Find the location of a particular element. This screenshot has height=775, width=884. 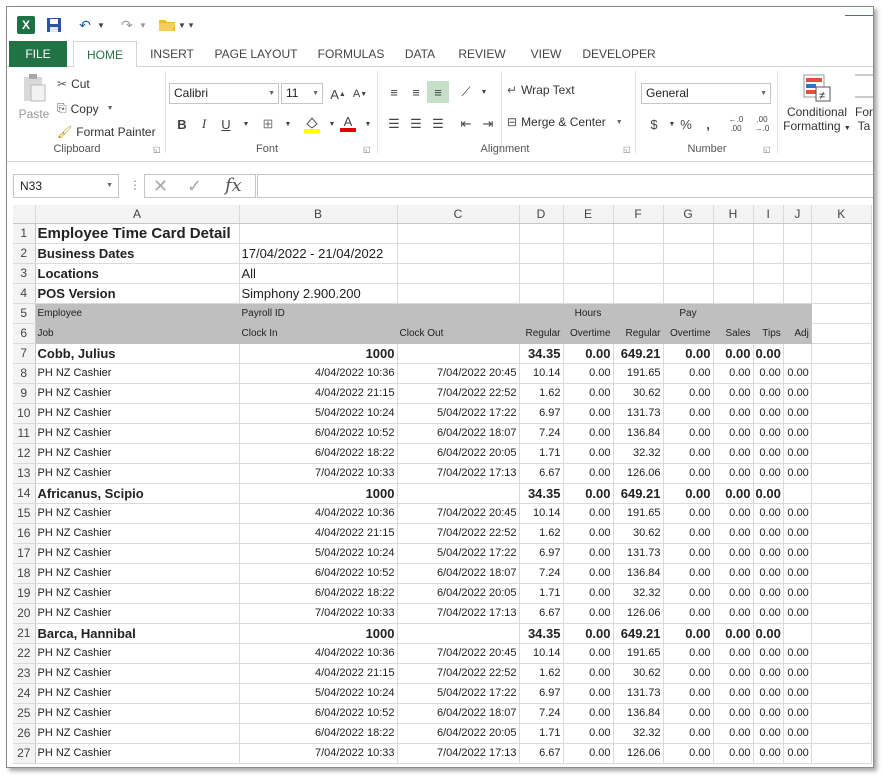

clock-out-cell: 7/04/2022 17:13 is located at coordinates (458, 753).